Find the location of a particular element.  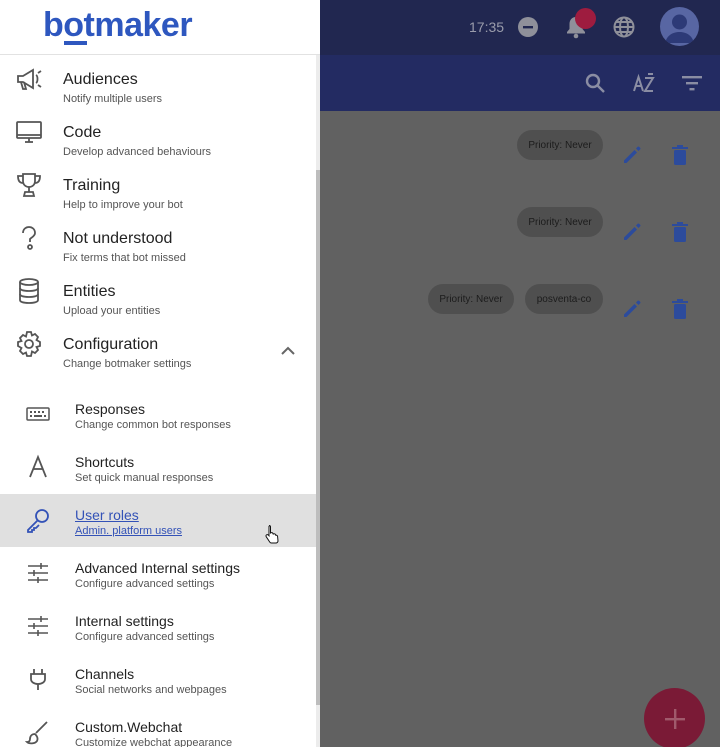

language-globe-icon is located at coordinates (624, 27).